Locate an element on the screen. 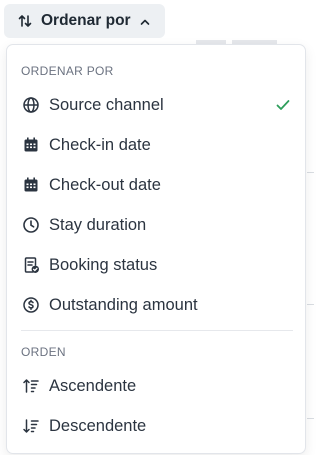 Image resolution: width=320 pixels, height=455 pixels. sort-descending-icon is located at coordinates (31, 426).